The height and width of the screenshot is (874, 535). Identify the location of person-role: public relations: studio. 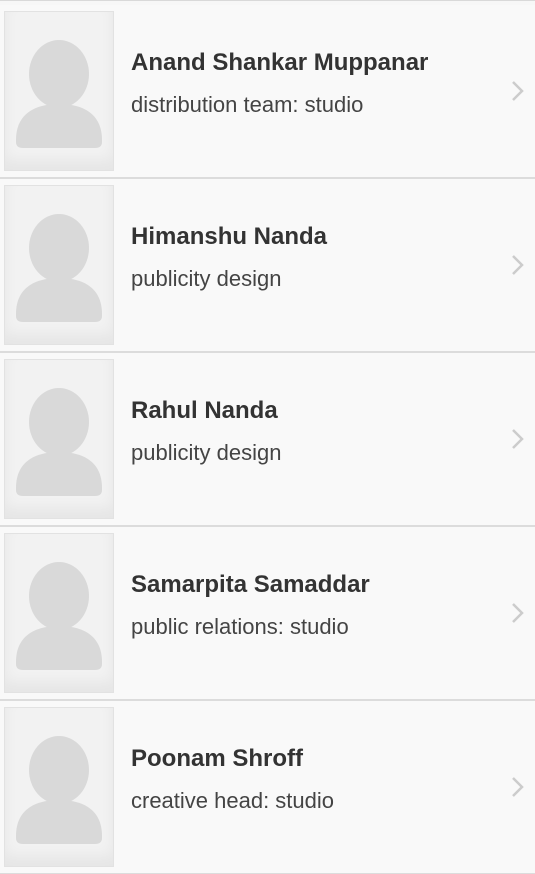
(240, 626).